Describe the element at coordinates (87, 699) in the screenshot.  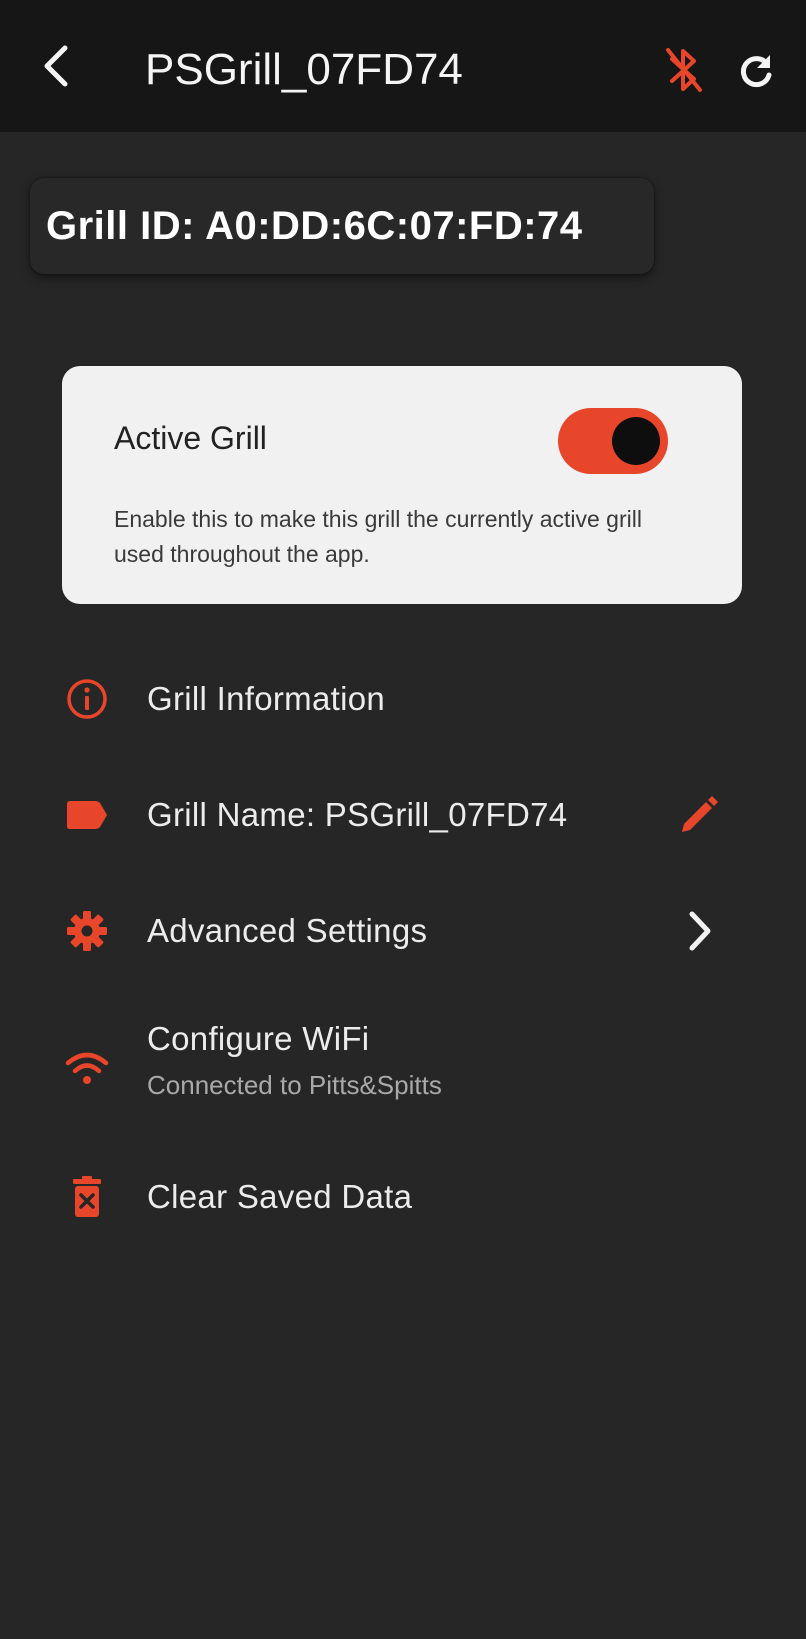
I see `info-icon` at that location.